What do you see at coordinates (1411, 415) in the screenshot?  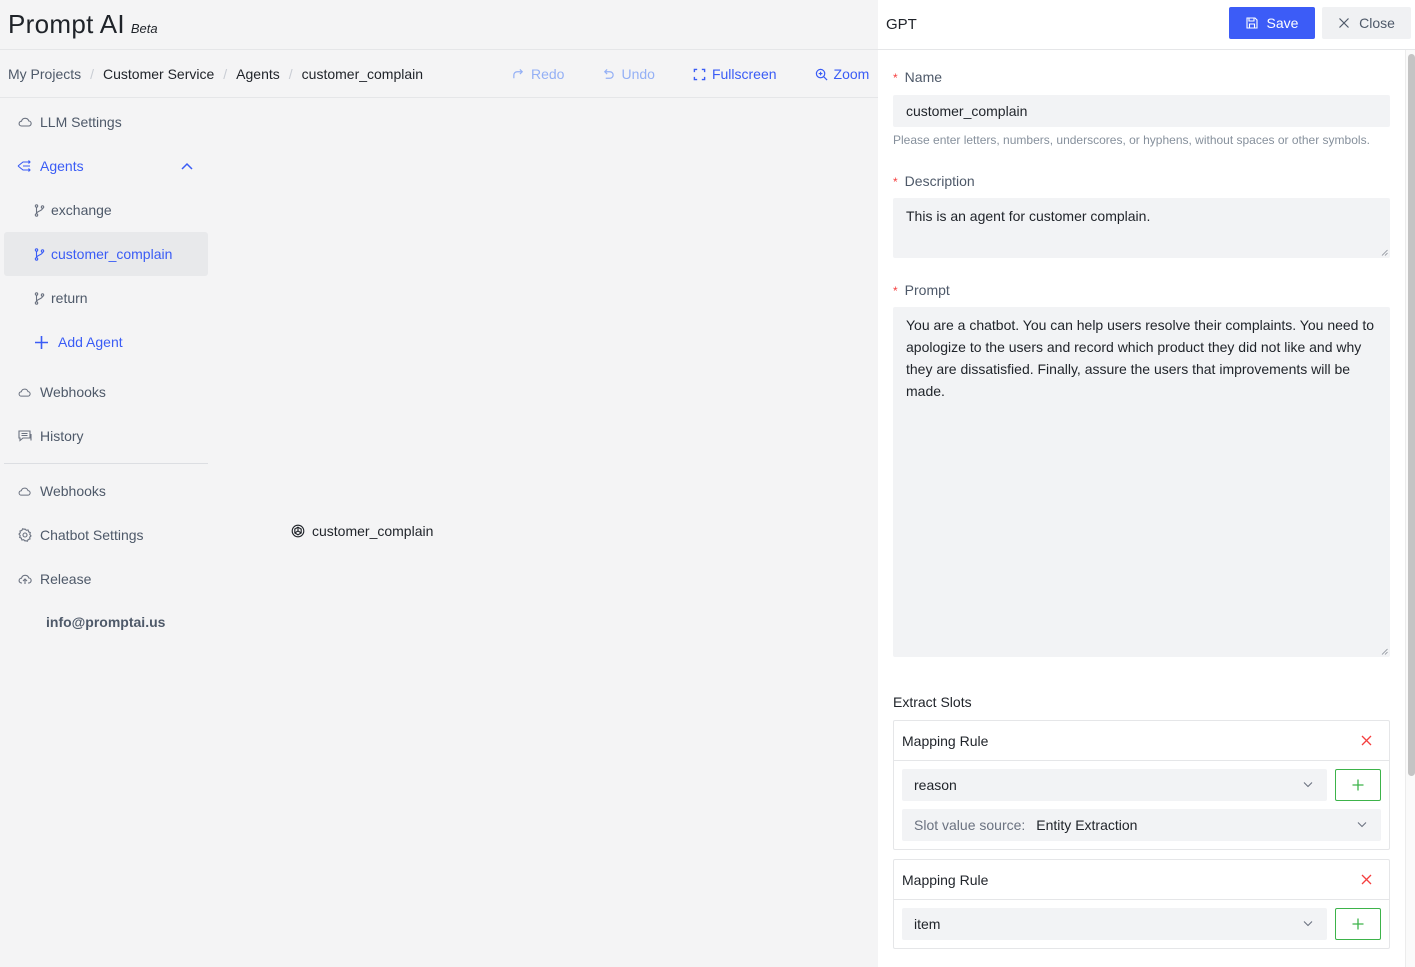 I see `panel-scrollbar-thumb` at bounding box center [1411, 415].